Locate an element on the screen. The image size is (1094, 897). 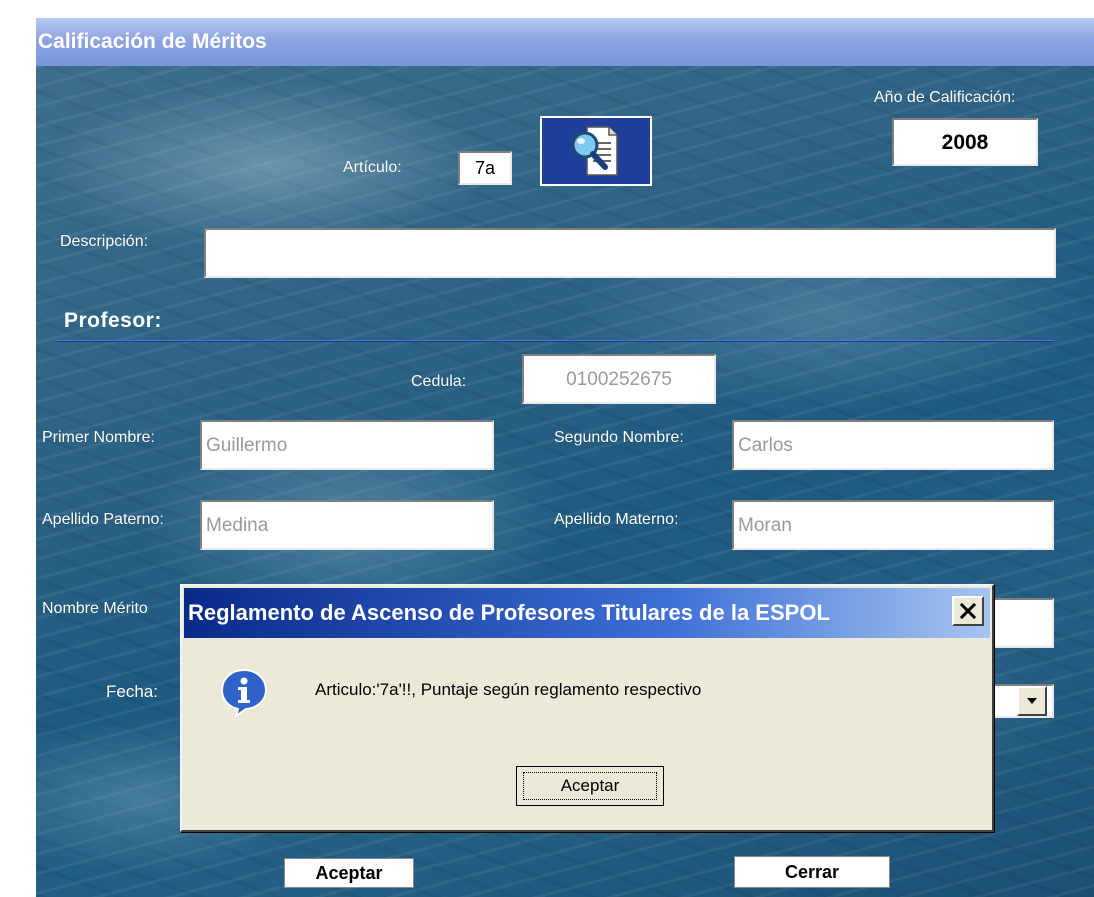
first-name-label: Primer Nombre: is located at coordinates (98, 437).